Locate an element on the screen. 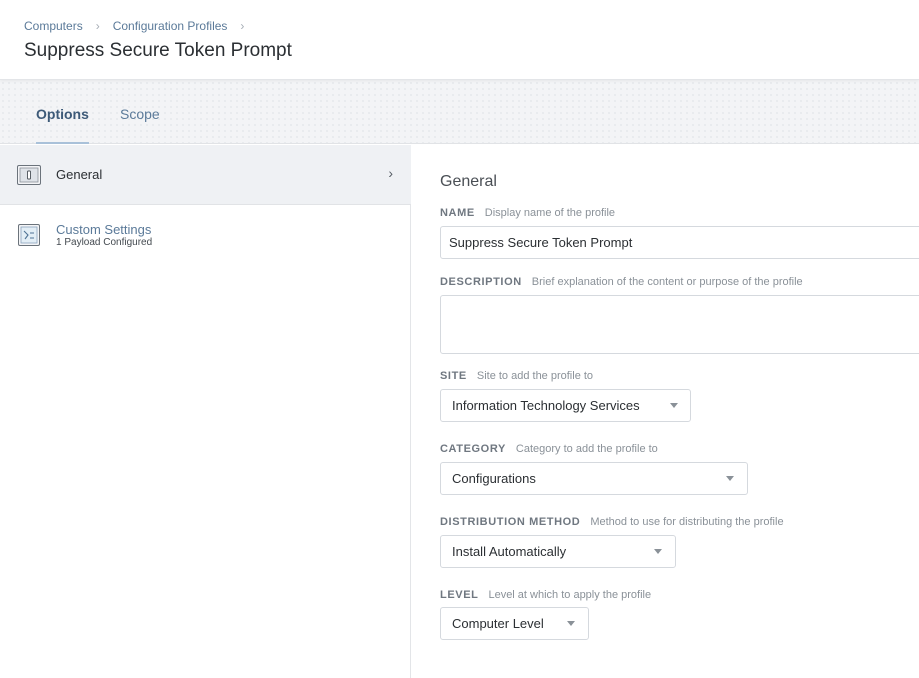  name-label: NAME Display name of the profile is located at coordinates (527, 213).